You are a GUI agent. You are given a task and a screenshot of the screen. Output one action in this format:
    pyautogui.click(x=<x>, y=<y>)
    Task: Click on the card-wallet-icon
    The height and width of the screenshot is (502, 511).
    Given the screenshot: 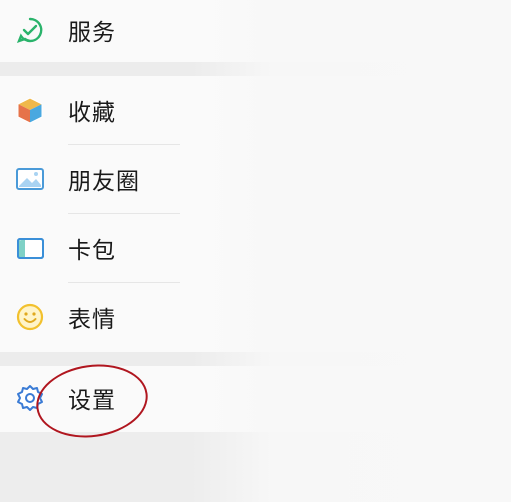 What is the action you would take?
    pyautogui.click(x=30, y=248)
    